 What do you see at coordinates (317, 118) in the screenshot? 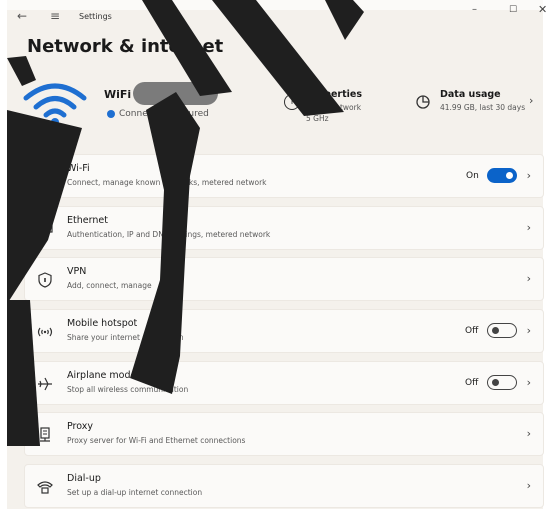
I see `network-band: 5 GHz` at bounding box center [317, 118].